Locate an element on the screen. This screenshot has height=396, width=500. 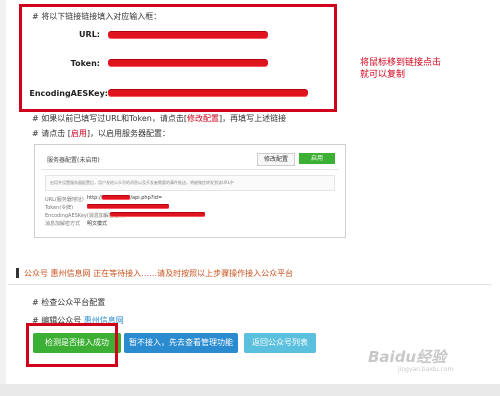
server-config-divider is located at coordinates (190, 169).